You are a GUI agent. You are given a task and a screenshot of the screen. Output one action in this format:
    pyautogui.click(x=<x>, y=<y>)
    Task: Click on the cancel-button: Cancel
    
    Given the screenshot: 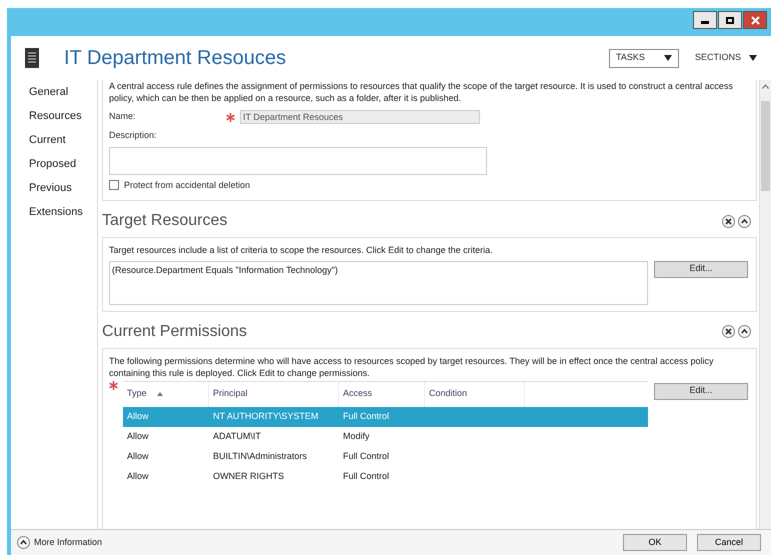 What is the action you would take?
    pyautogui.click(x=729, y=542)
    